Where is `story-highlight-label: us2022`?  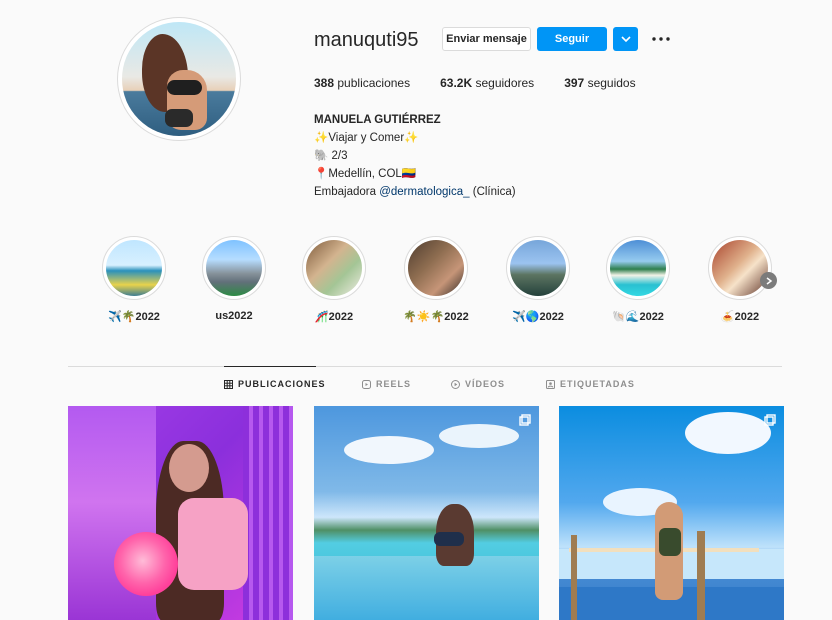
story-highlight-label: us2022 is located at coordinates (234, 316).